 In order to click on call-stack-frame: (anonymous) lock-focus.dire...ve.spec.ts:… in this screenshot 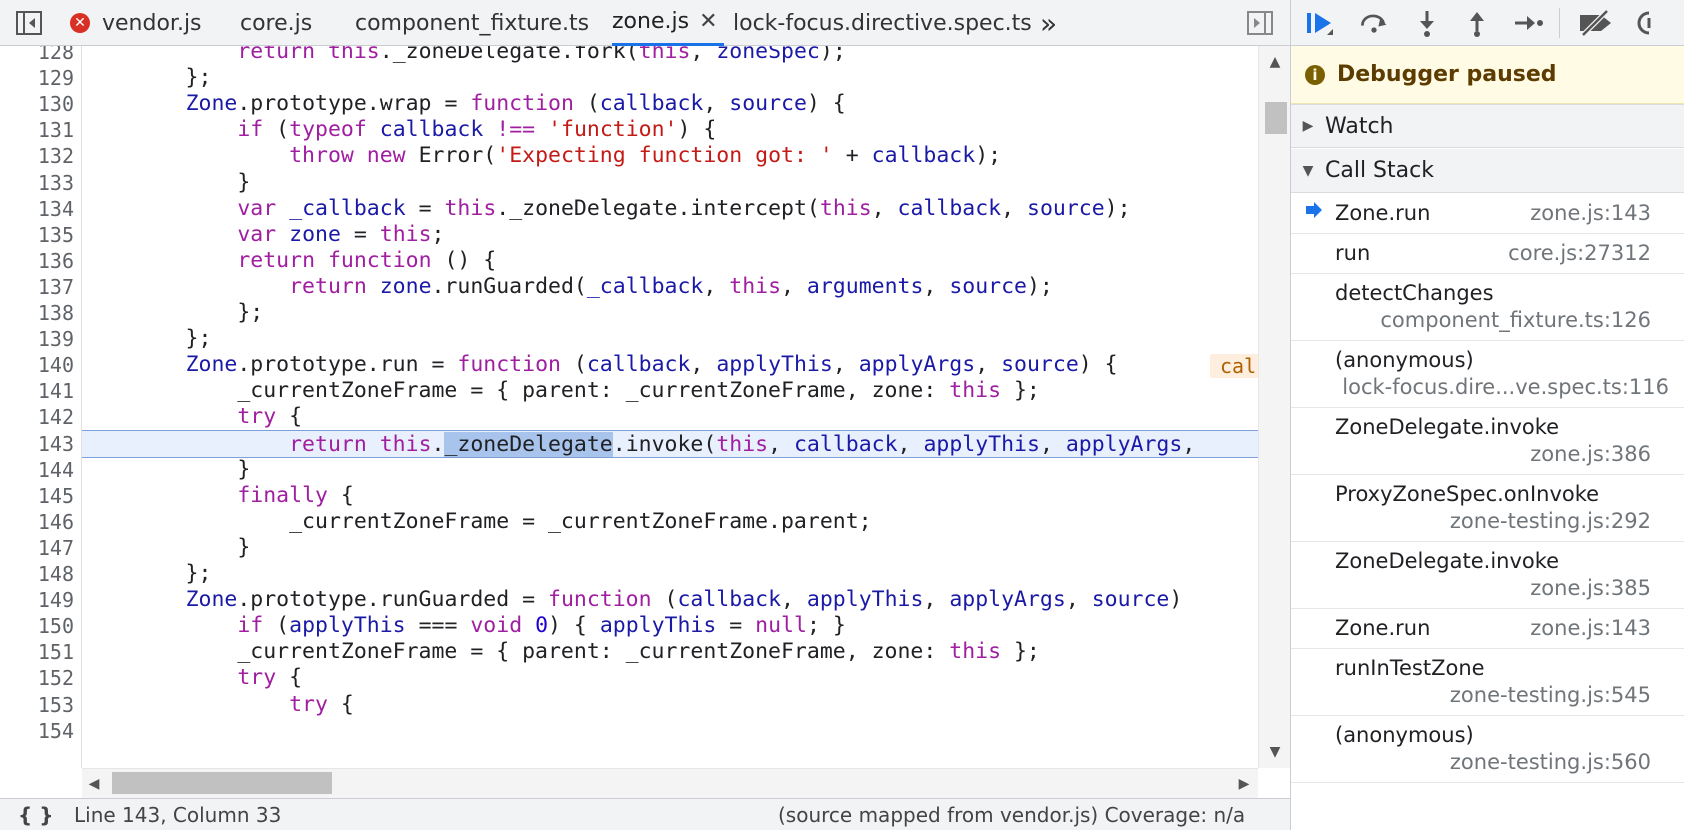, I will do `click(1487, 374)`.